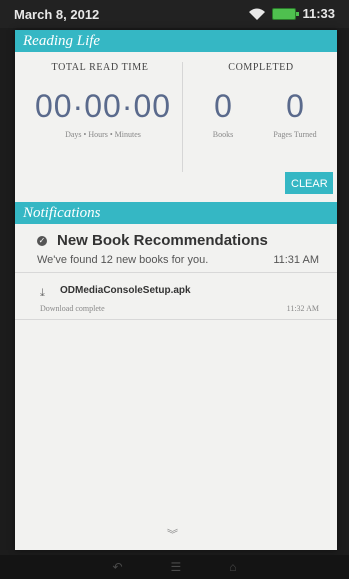  What do you see at coordinates (223, 134) in the screenshot?
I see `books-label: Books` at bounding box center [223, 134].